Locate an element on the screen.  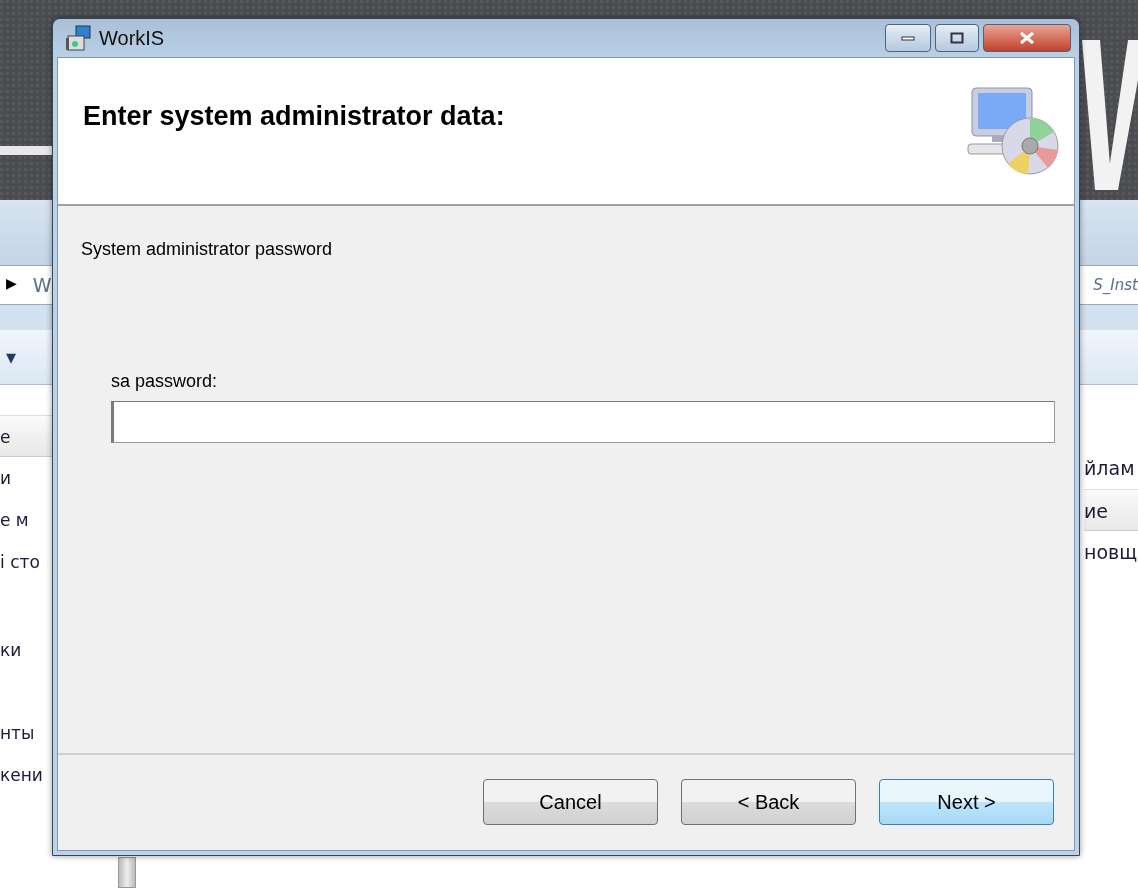
column-header: ие is located at coordinates (1111, 510).